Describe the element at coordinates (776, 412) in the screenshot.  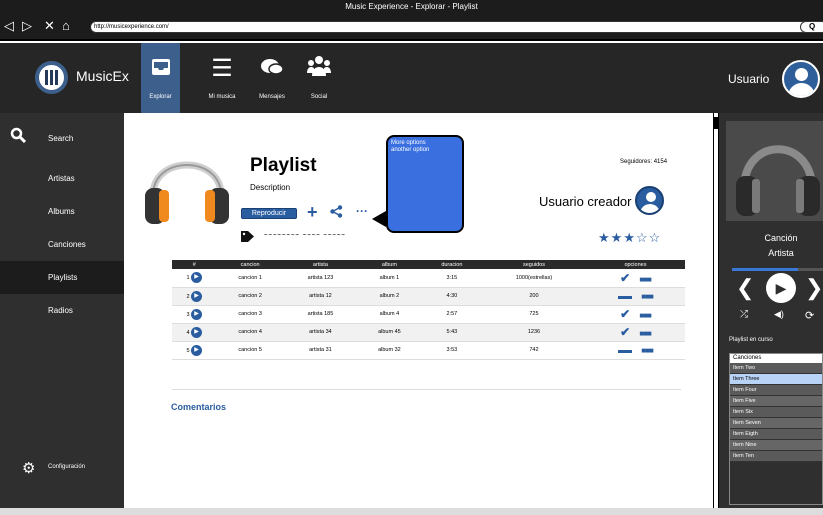
I see `list-item: Item Six` at that location.